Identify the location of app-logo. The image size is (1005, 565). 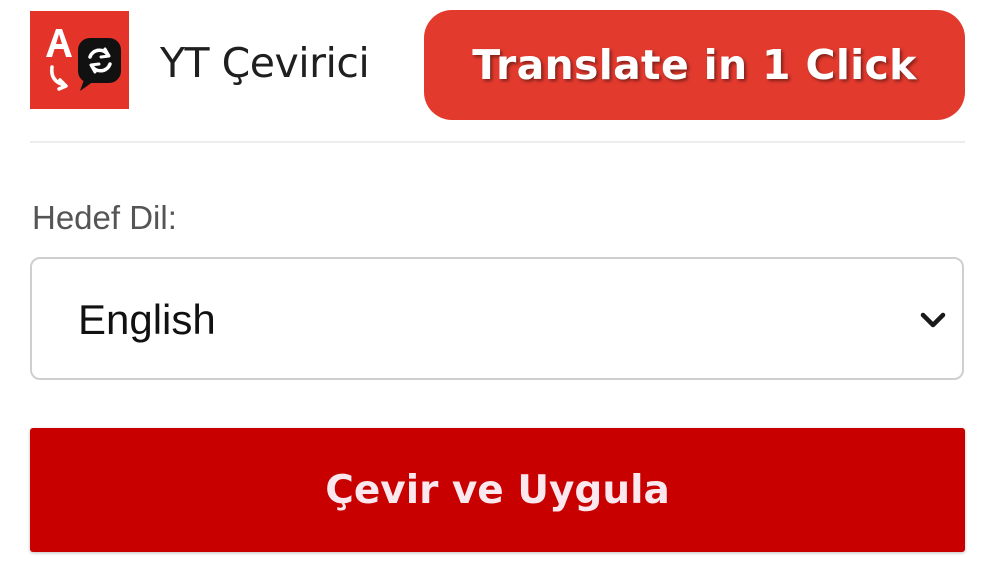
(79, 60).